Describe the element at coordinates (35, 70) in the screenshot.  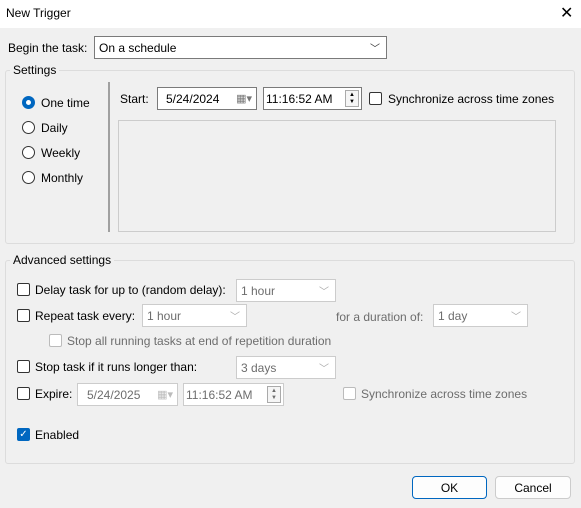
I see `settings-label: Settings` at that location.